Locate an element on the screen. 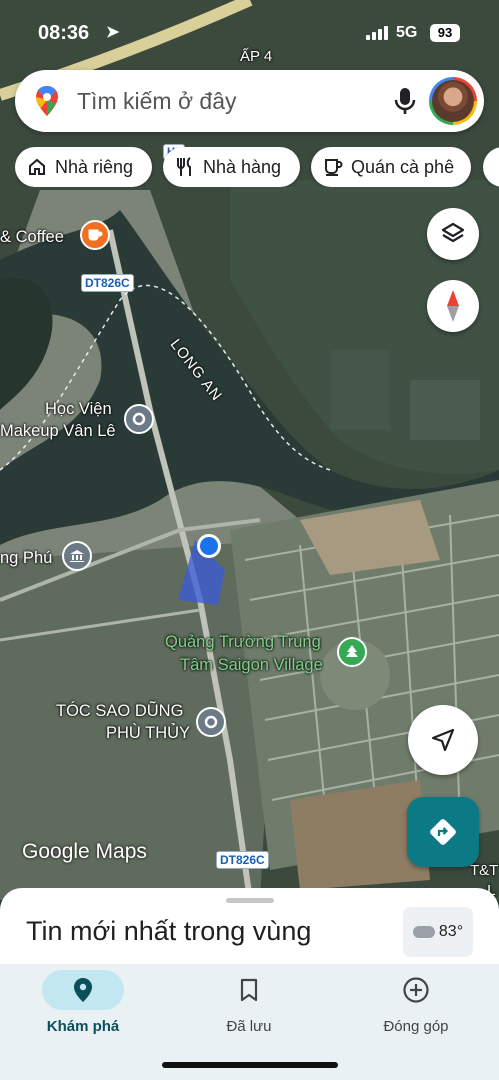 This screenshot has height=1080, width=499. status-time: 08:36 is located at coordinates (64, 33).